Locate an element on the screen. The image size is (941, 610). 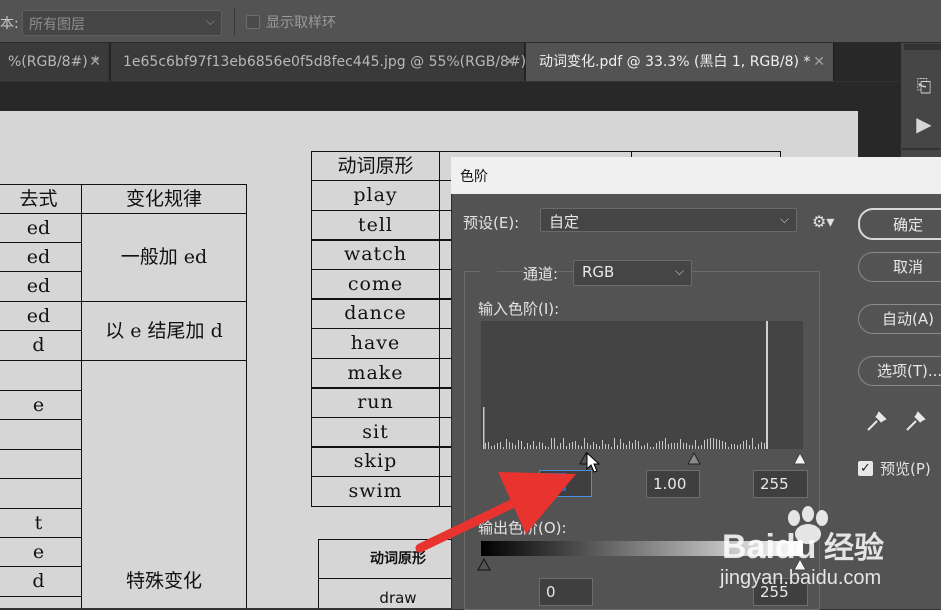
verb-cell: dance is located at coordinates (375, 313).